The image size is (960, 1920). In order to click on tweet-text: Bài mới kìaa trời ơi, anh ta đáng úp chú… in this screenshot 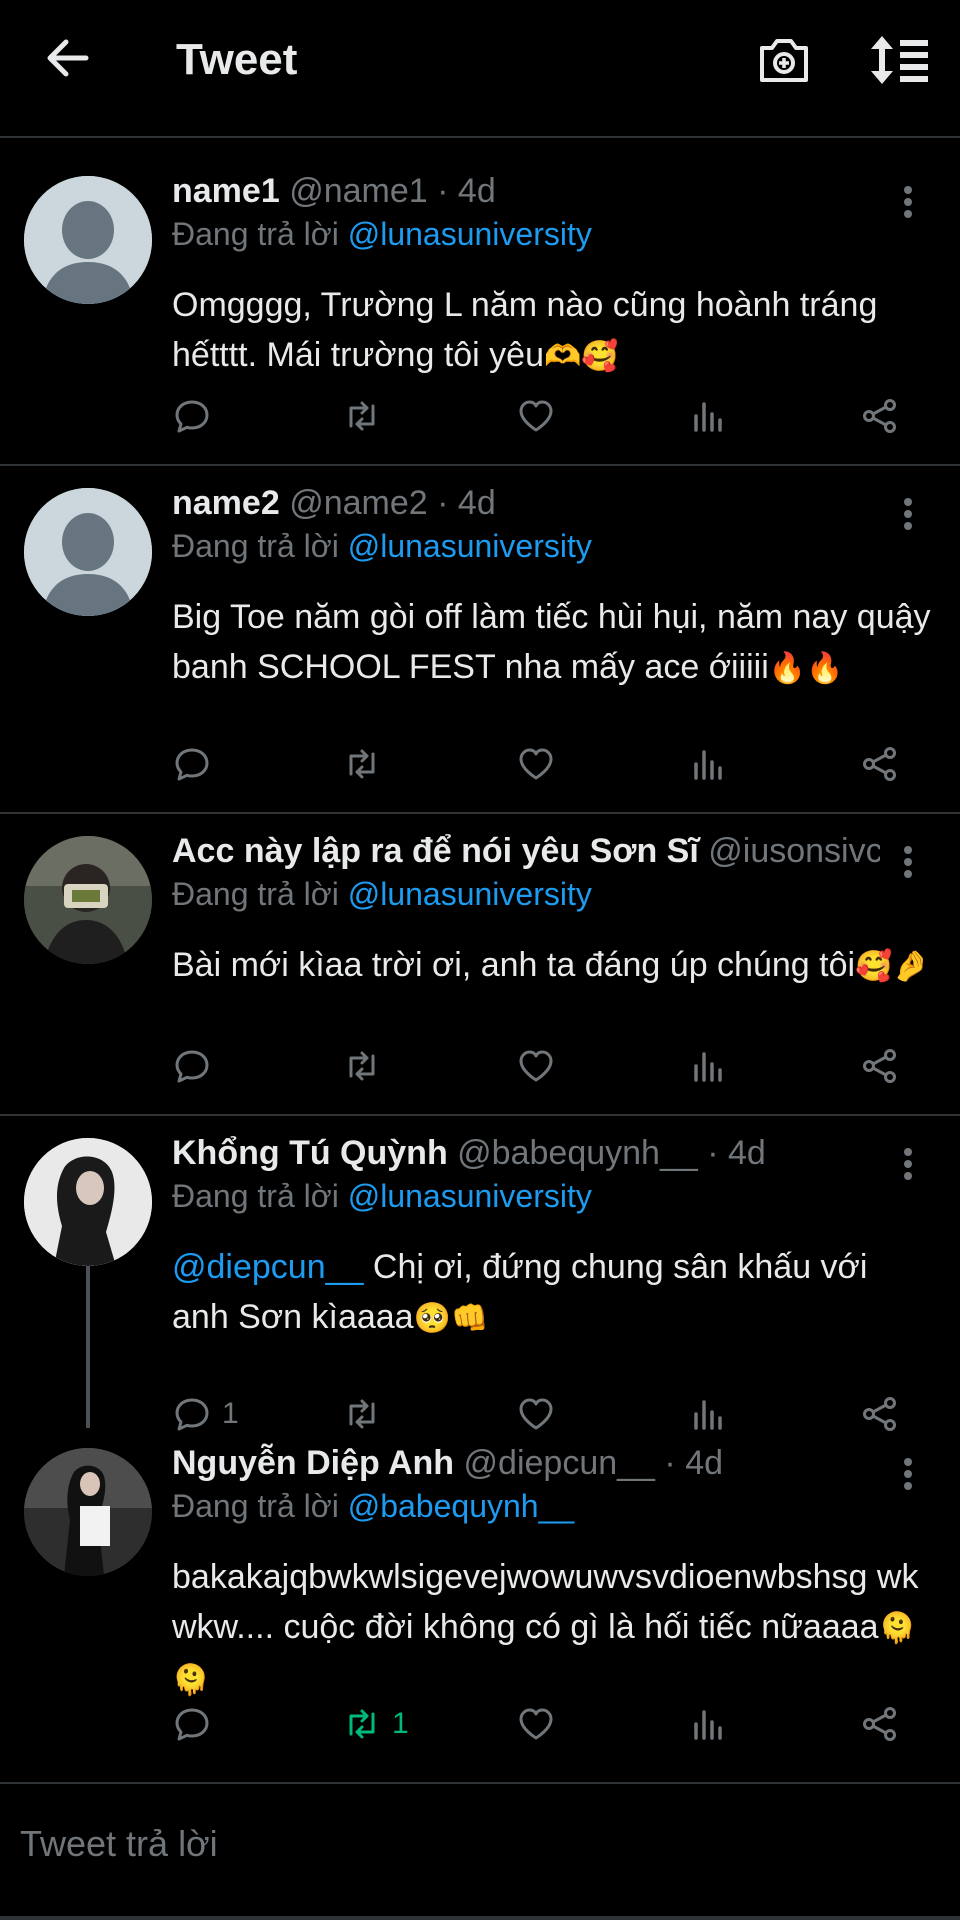, I will do `click(552, 966)`.